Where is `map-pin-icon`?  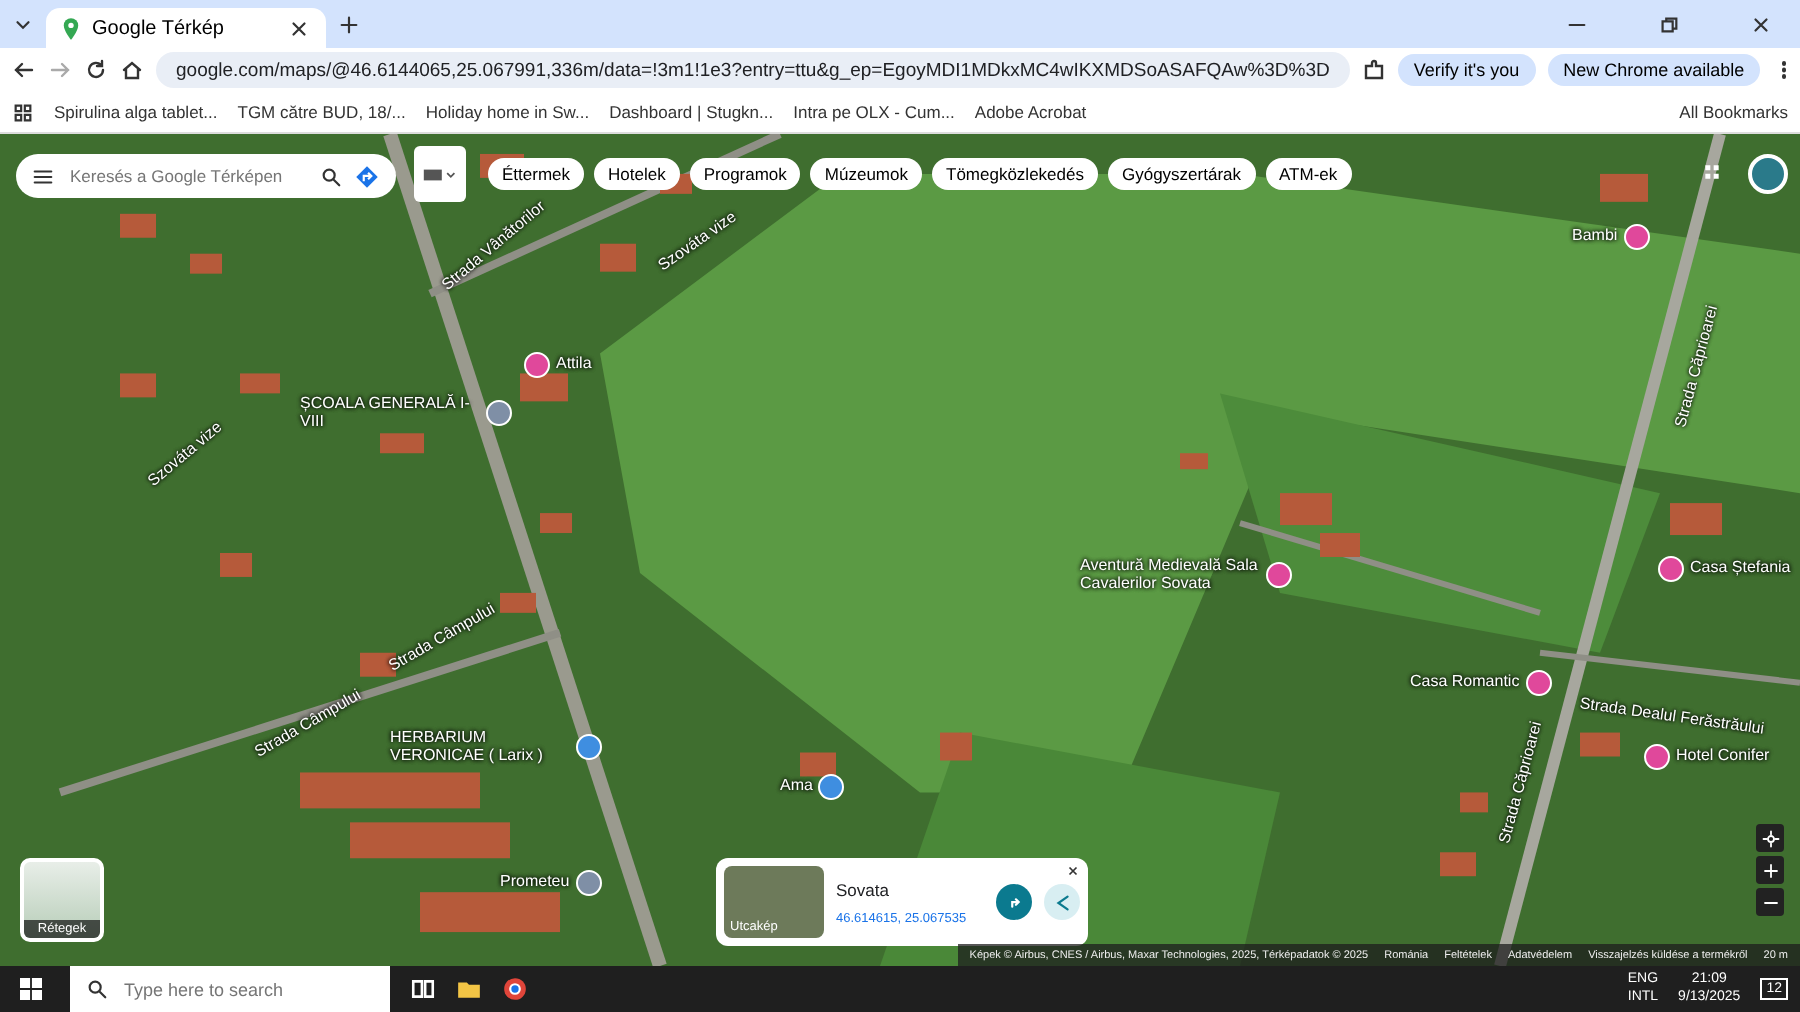
map-pin-icon is located at coordinates (71, 28).